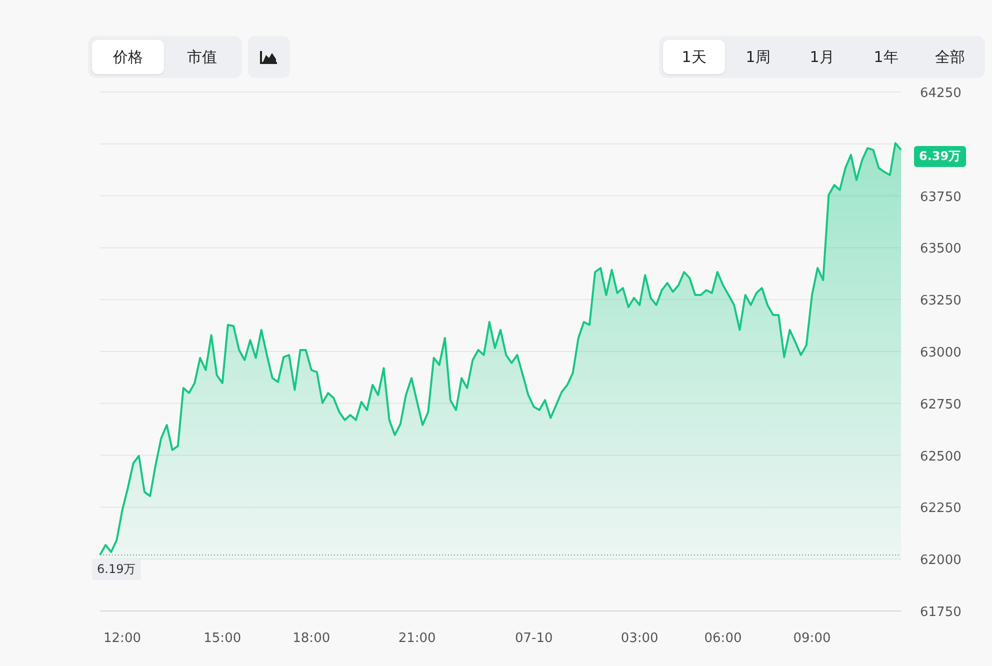  What do you see at coordinates (223, 638) in the screenshot?
I see `x-axis-label: 15:00` at bounding box center [223, 638].